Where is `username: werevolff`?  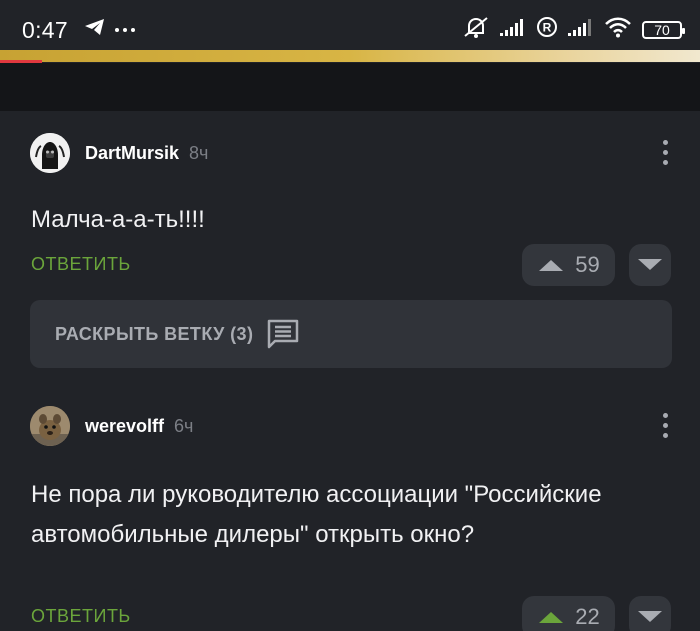 username: werevolff is located at coordinates (124, 426).